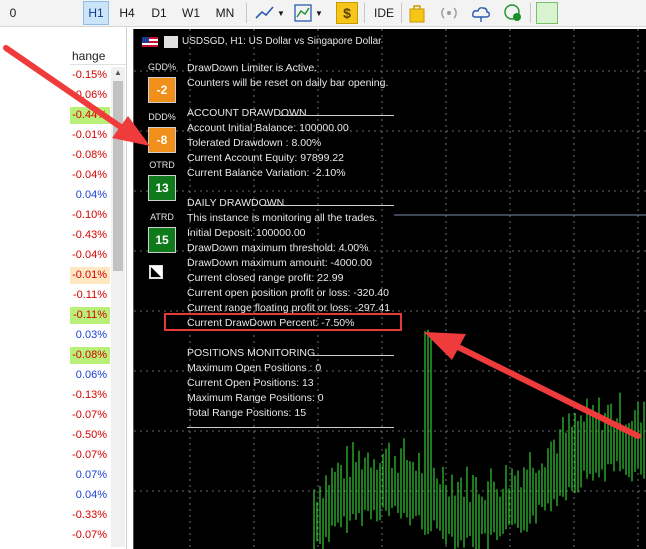 Image resolution: width=646 pixels, height=549 pixels. I want to click on annotation-arrow-left, so click(76, 95).